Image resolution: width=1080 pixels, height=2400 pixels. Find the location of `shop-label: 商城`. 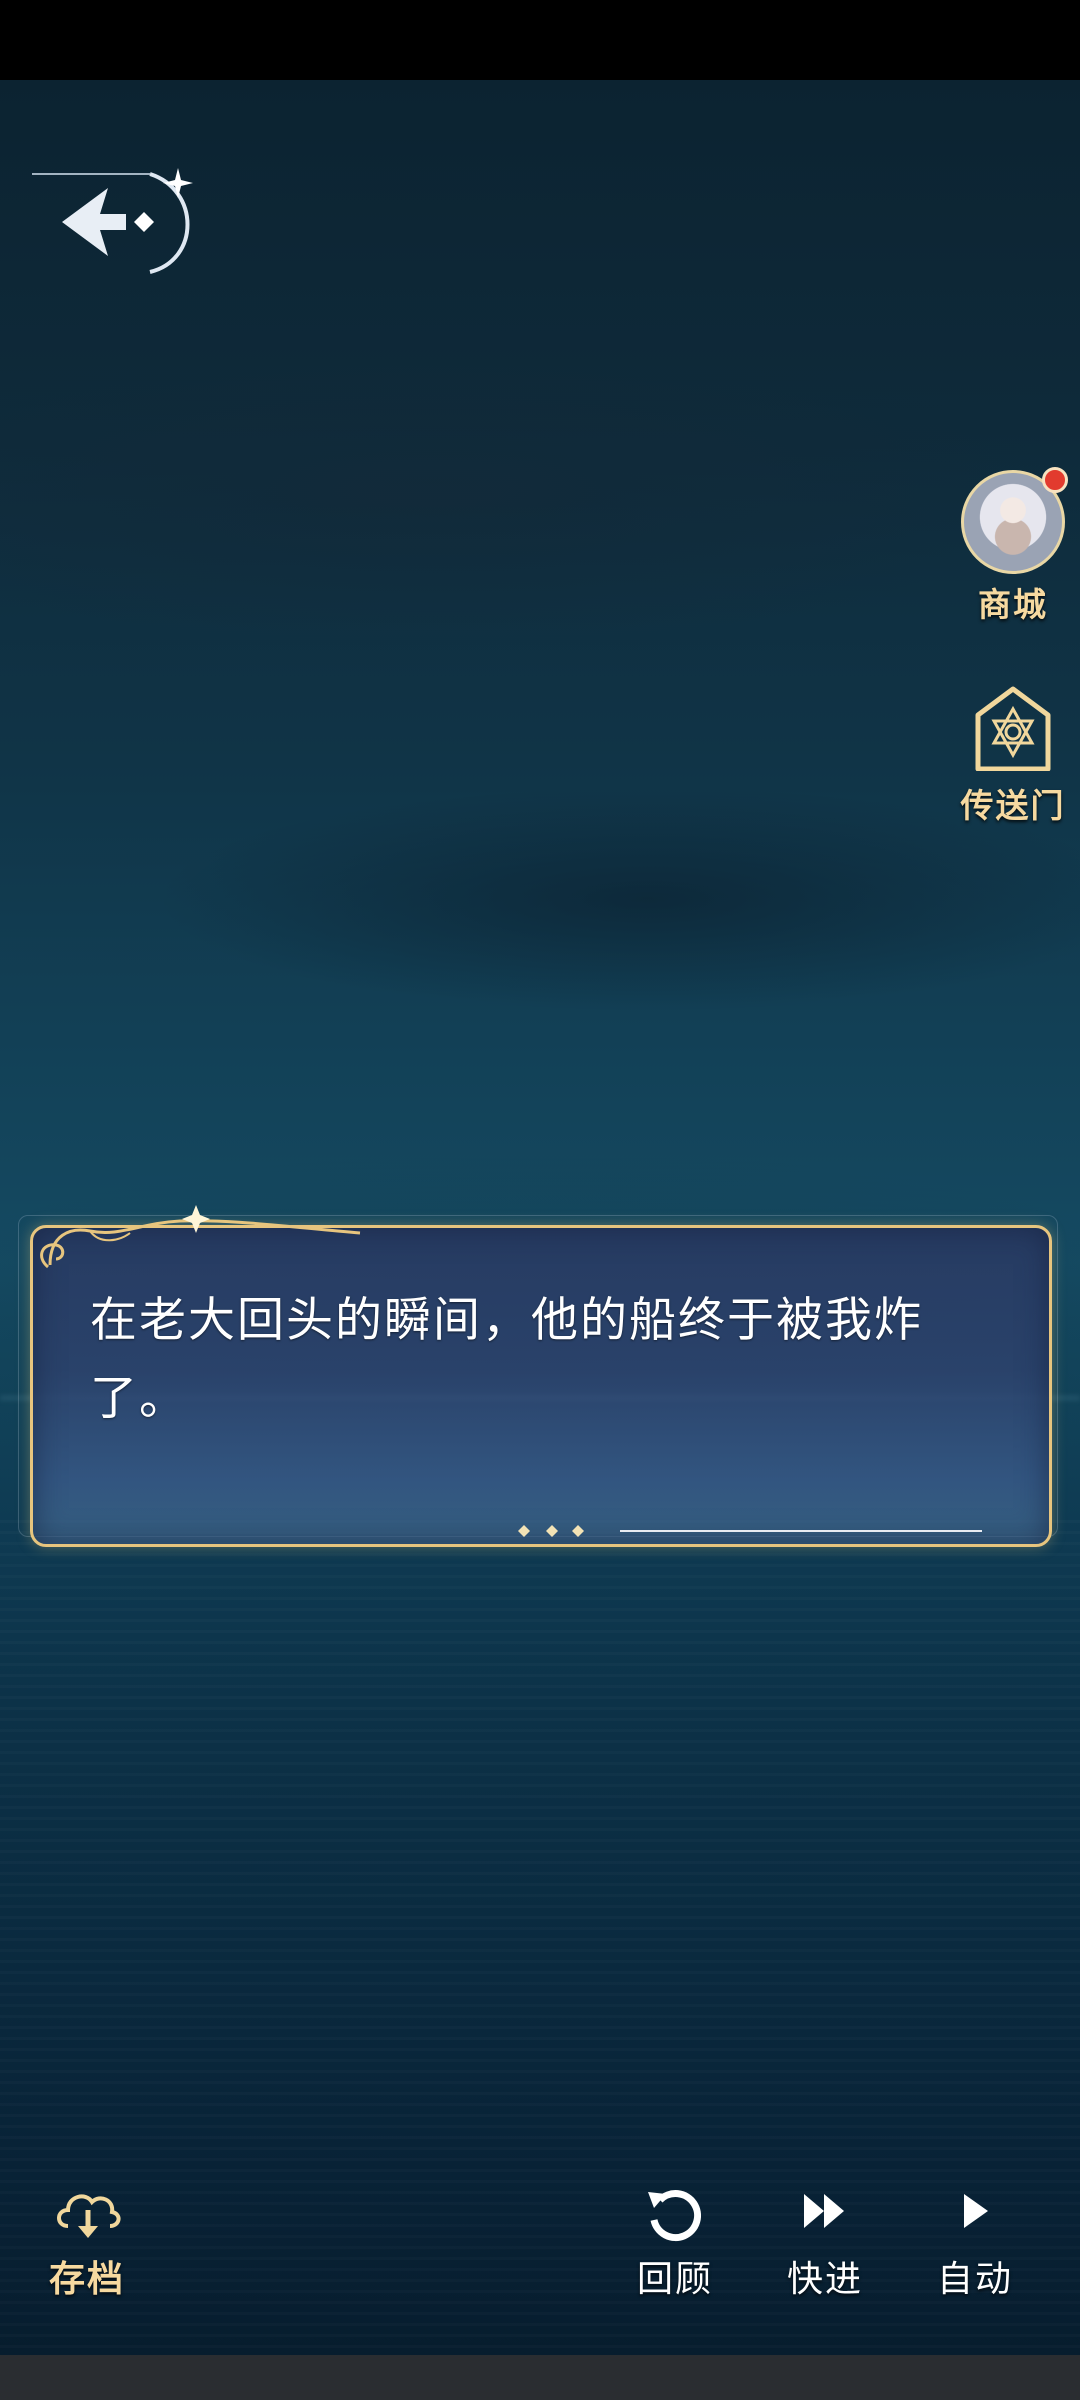

shop-label: 商城 is located at coordinates (1013, 604).